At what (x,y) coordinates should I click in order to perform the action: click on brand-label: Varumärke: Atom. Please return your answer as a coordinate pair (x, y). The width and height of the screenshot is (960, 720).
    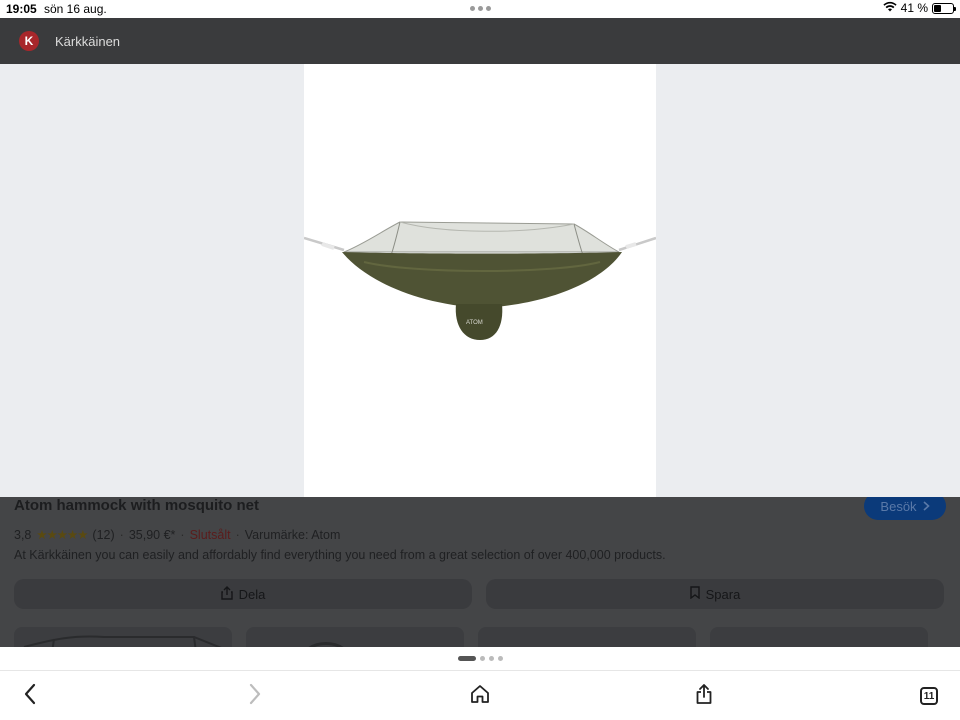
    Looking at the image, I should click on (292, 534).